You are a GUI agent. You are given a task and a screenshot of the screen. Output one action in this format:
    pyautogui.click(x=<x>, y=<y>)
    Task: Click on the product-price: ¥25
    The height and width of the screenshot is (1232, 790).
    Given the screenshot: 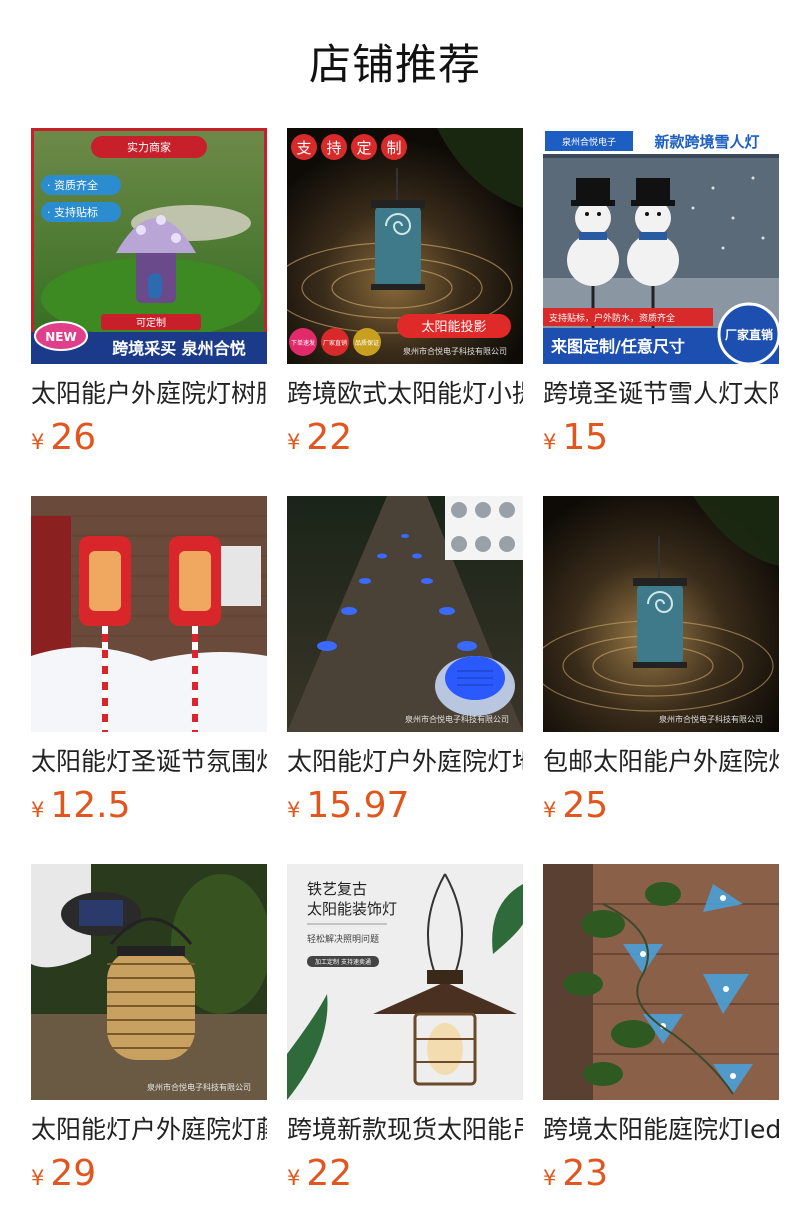 What is the action you would take?
    pyautogui.click(x=575, y=806)
    